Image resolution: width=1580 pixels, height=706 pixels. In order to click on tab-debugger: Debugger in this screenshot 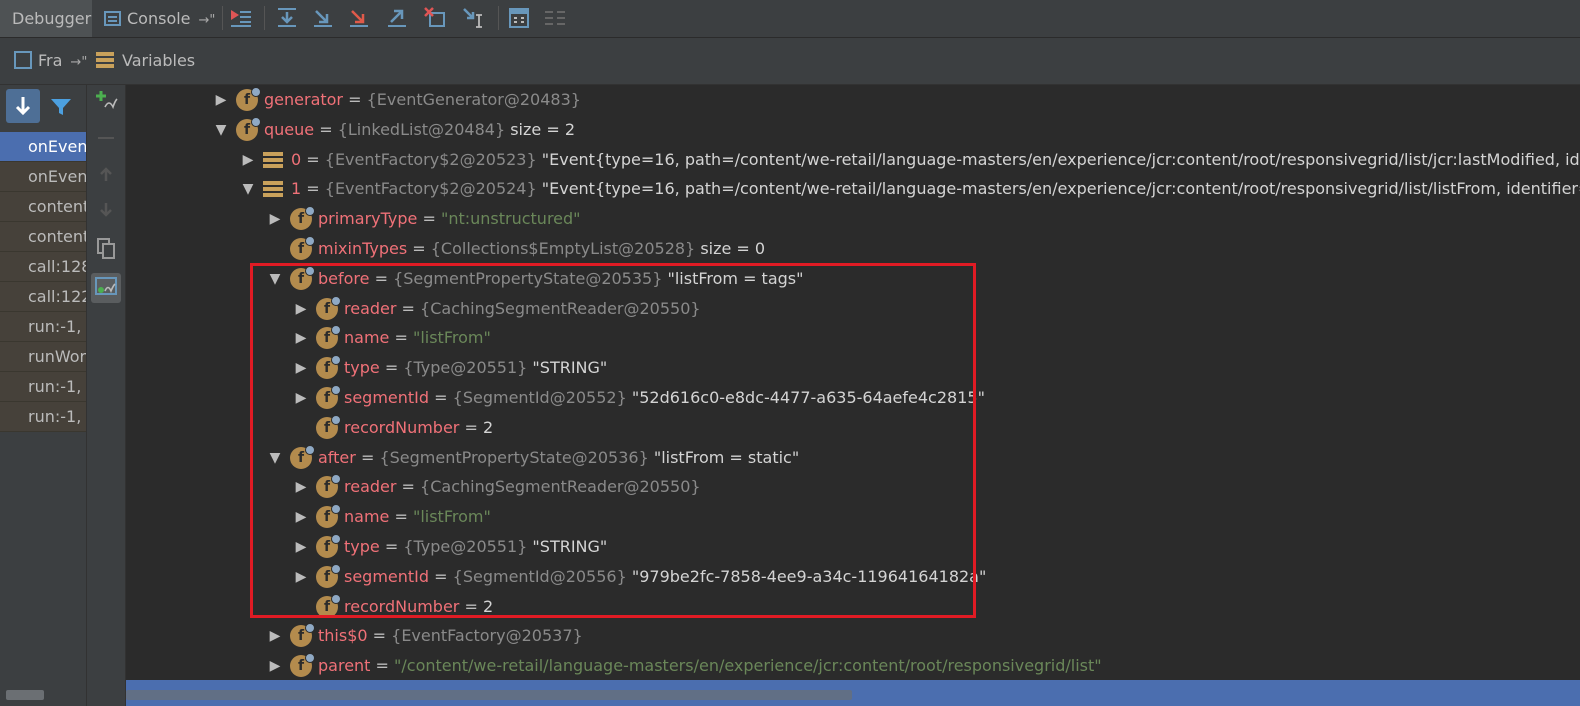, I will do `click(46, 18)`.